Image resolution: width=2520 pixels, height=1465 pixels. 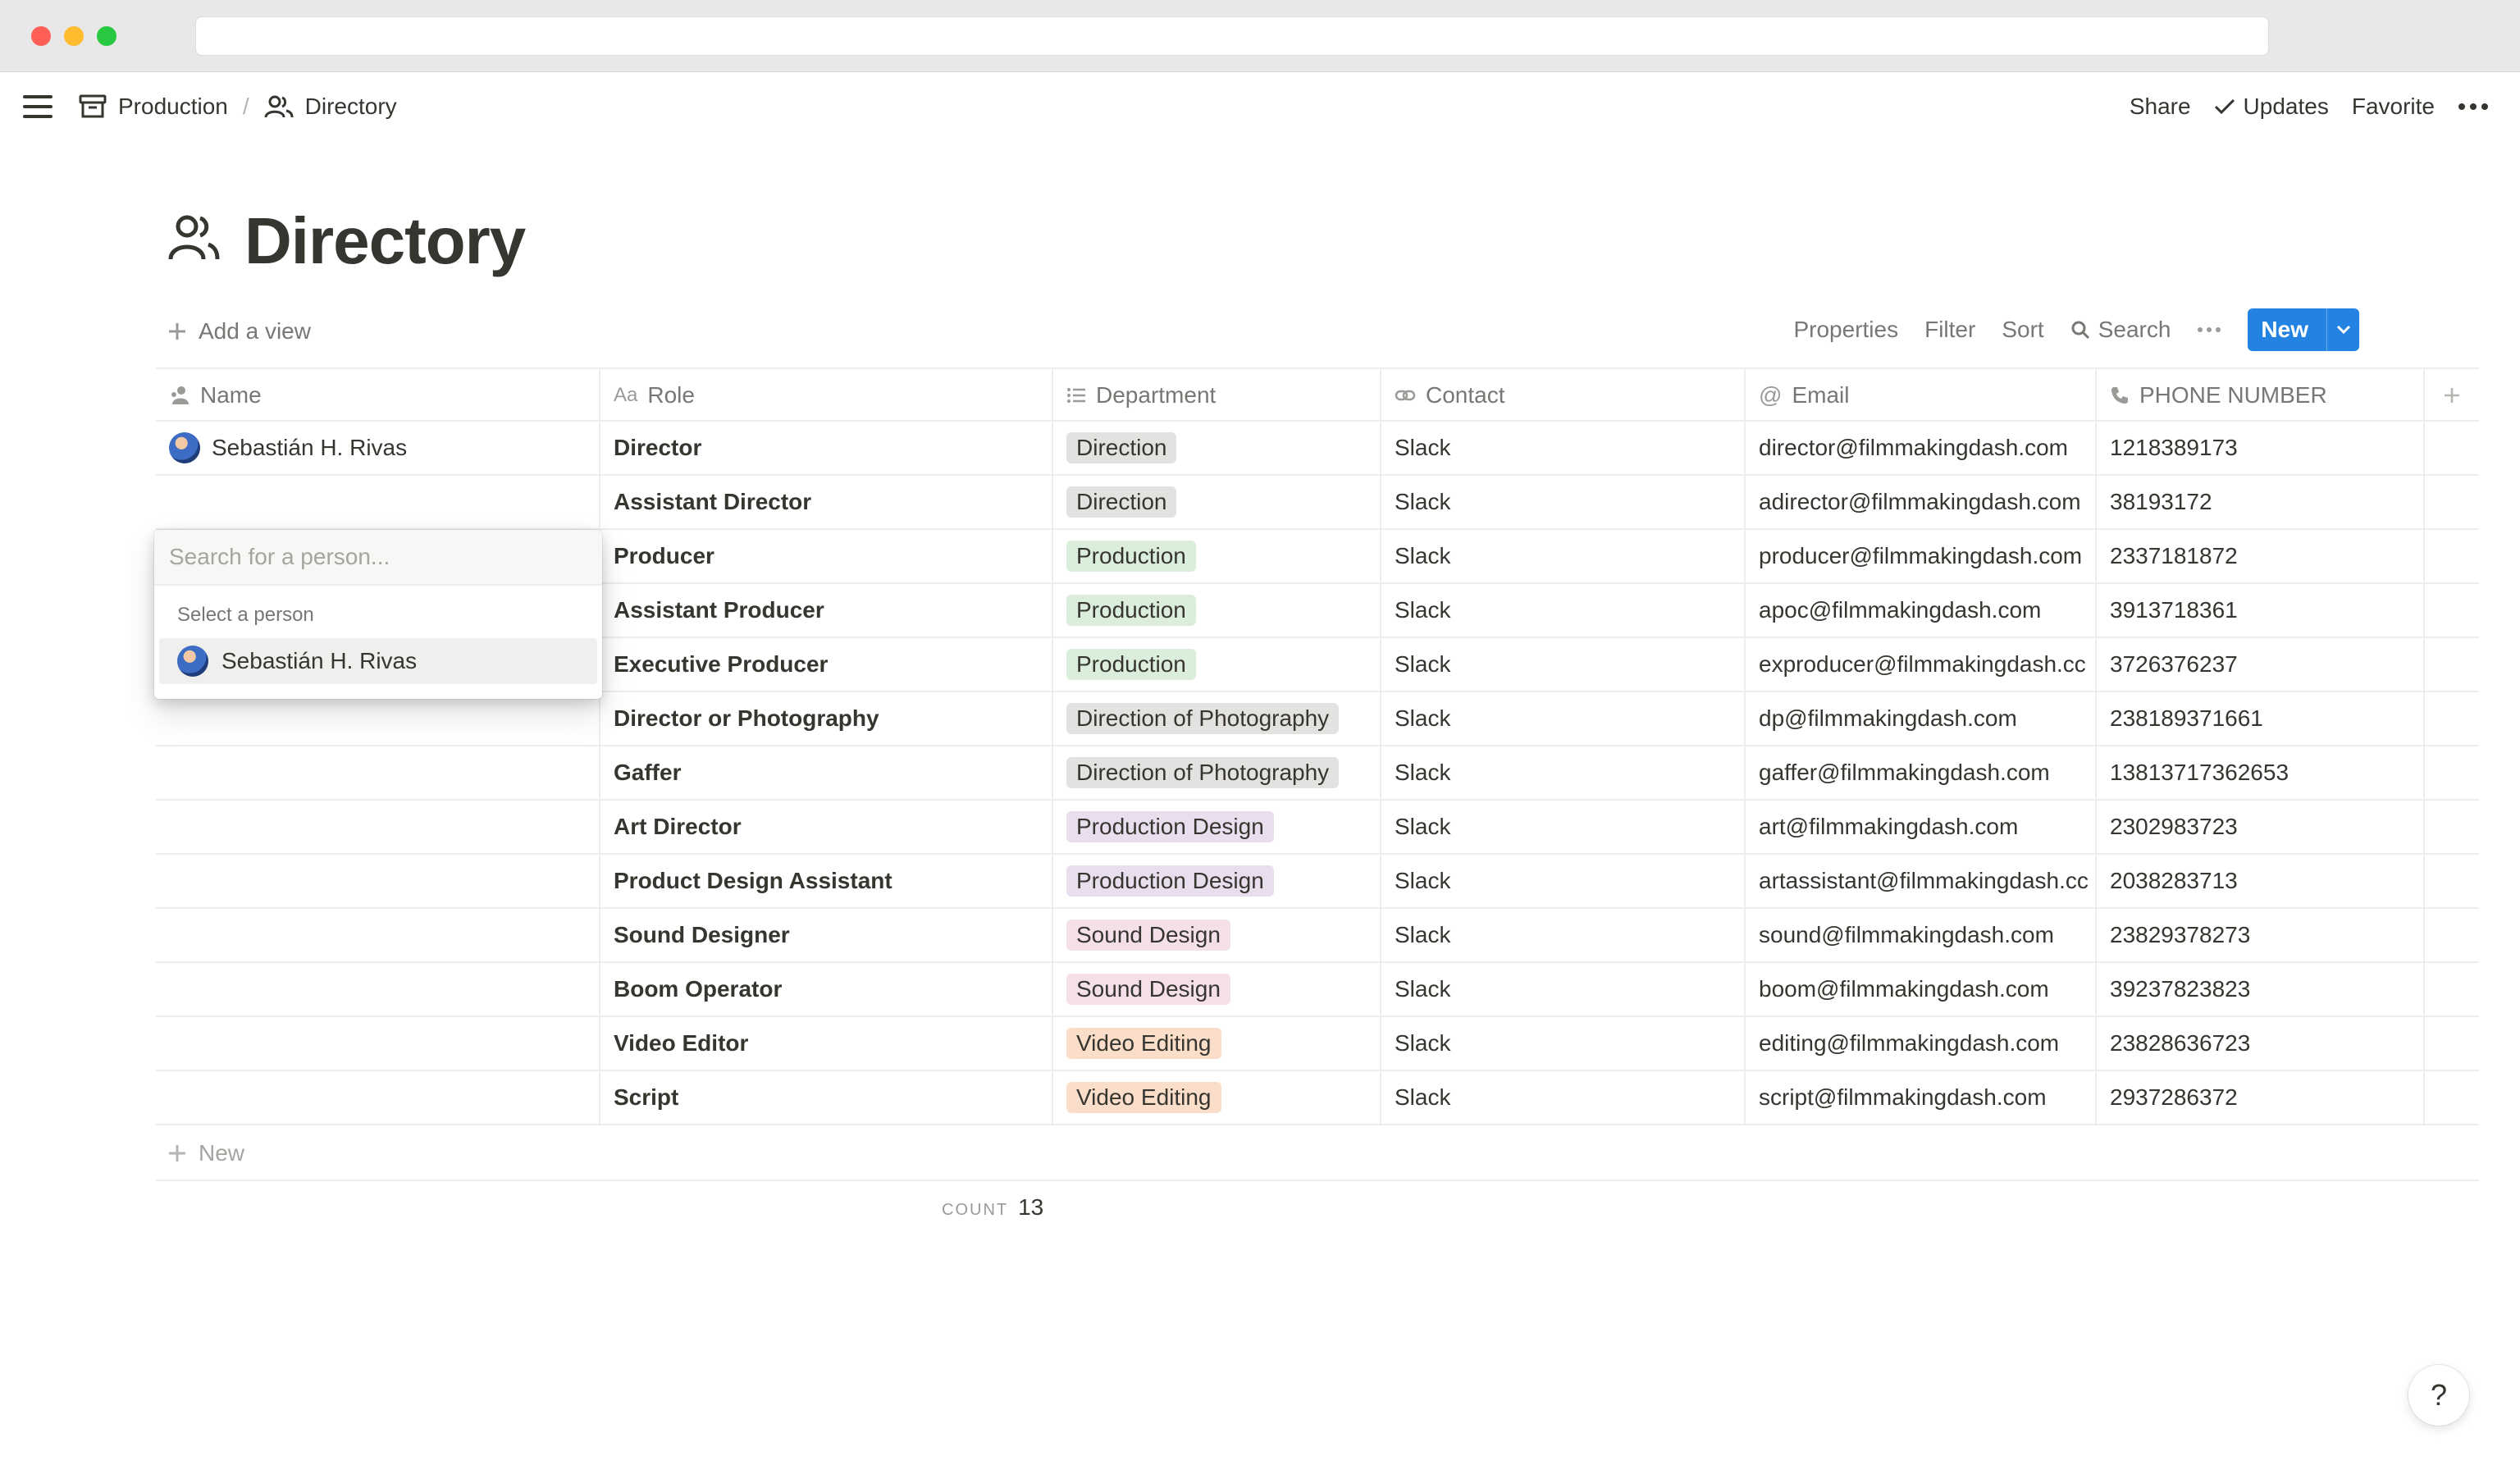 I want to click on menu-icon, so click(x=37, y=107).